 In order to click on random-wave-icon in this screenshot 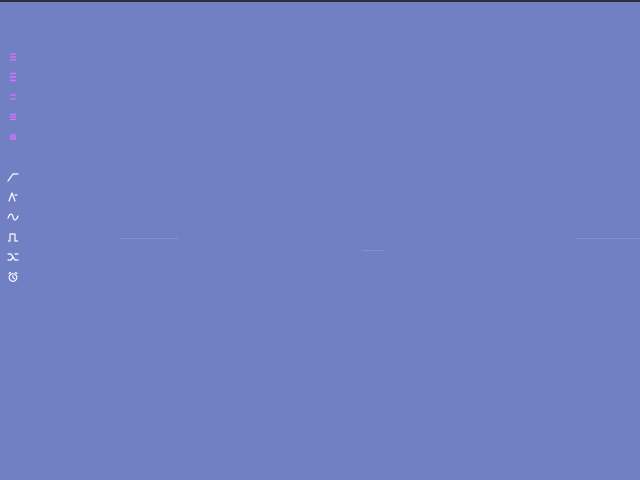, I will do `click(13, 257)`.